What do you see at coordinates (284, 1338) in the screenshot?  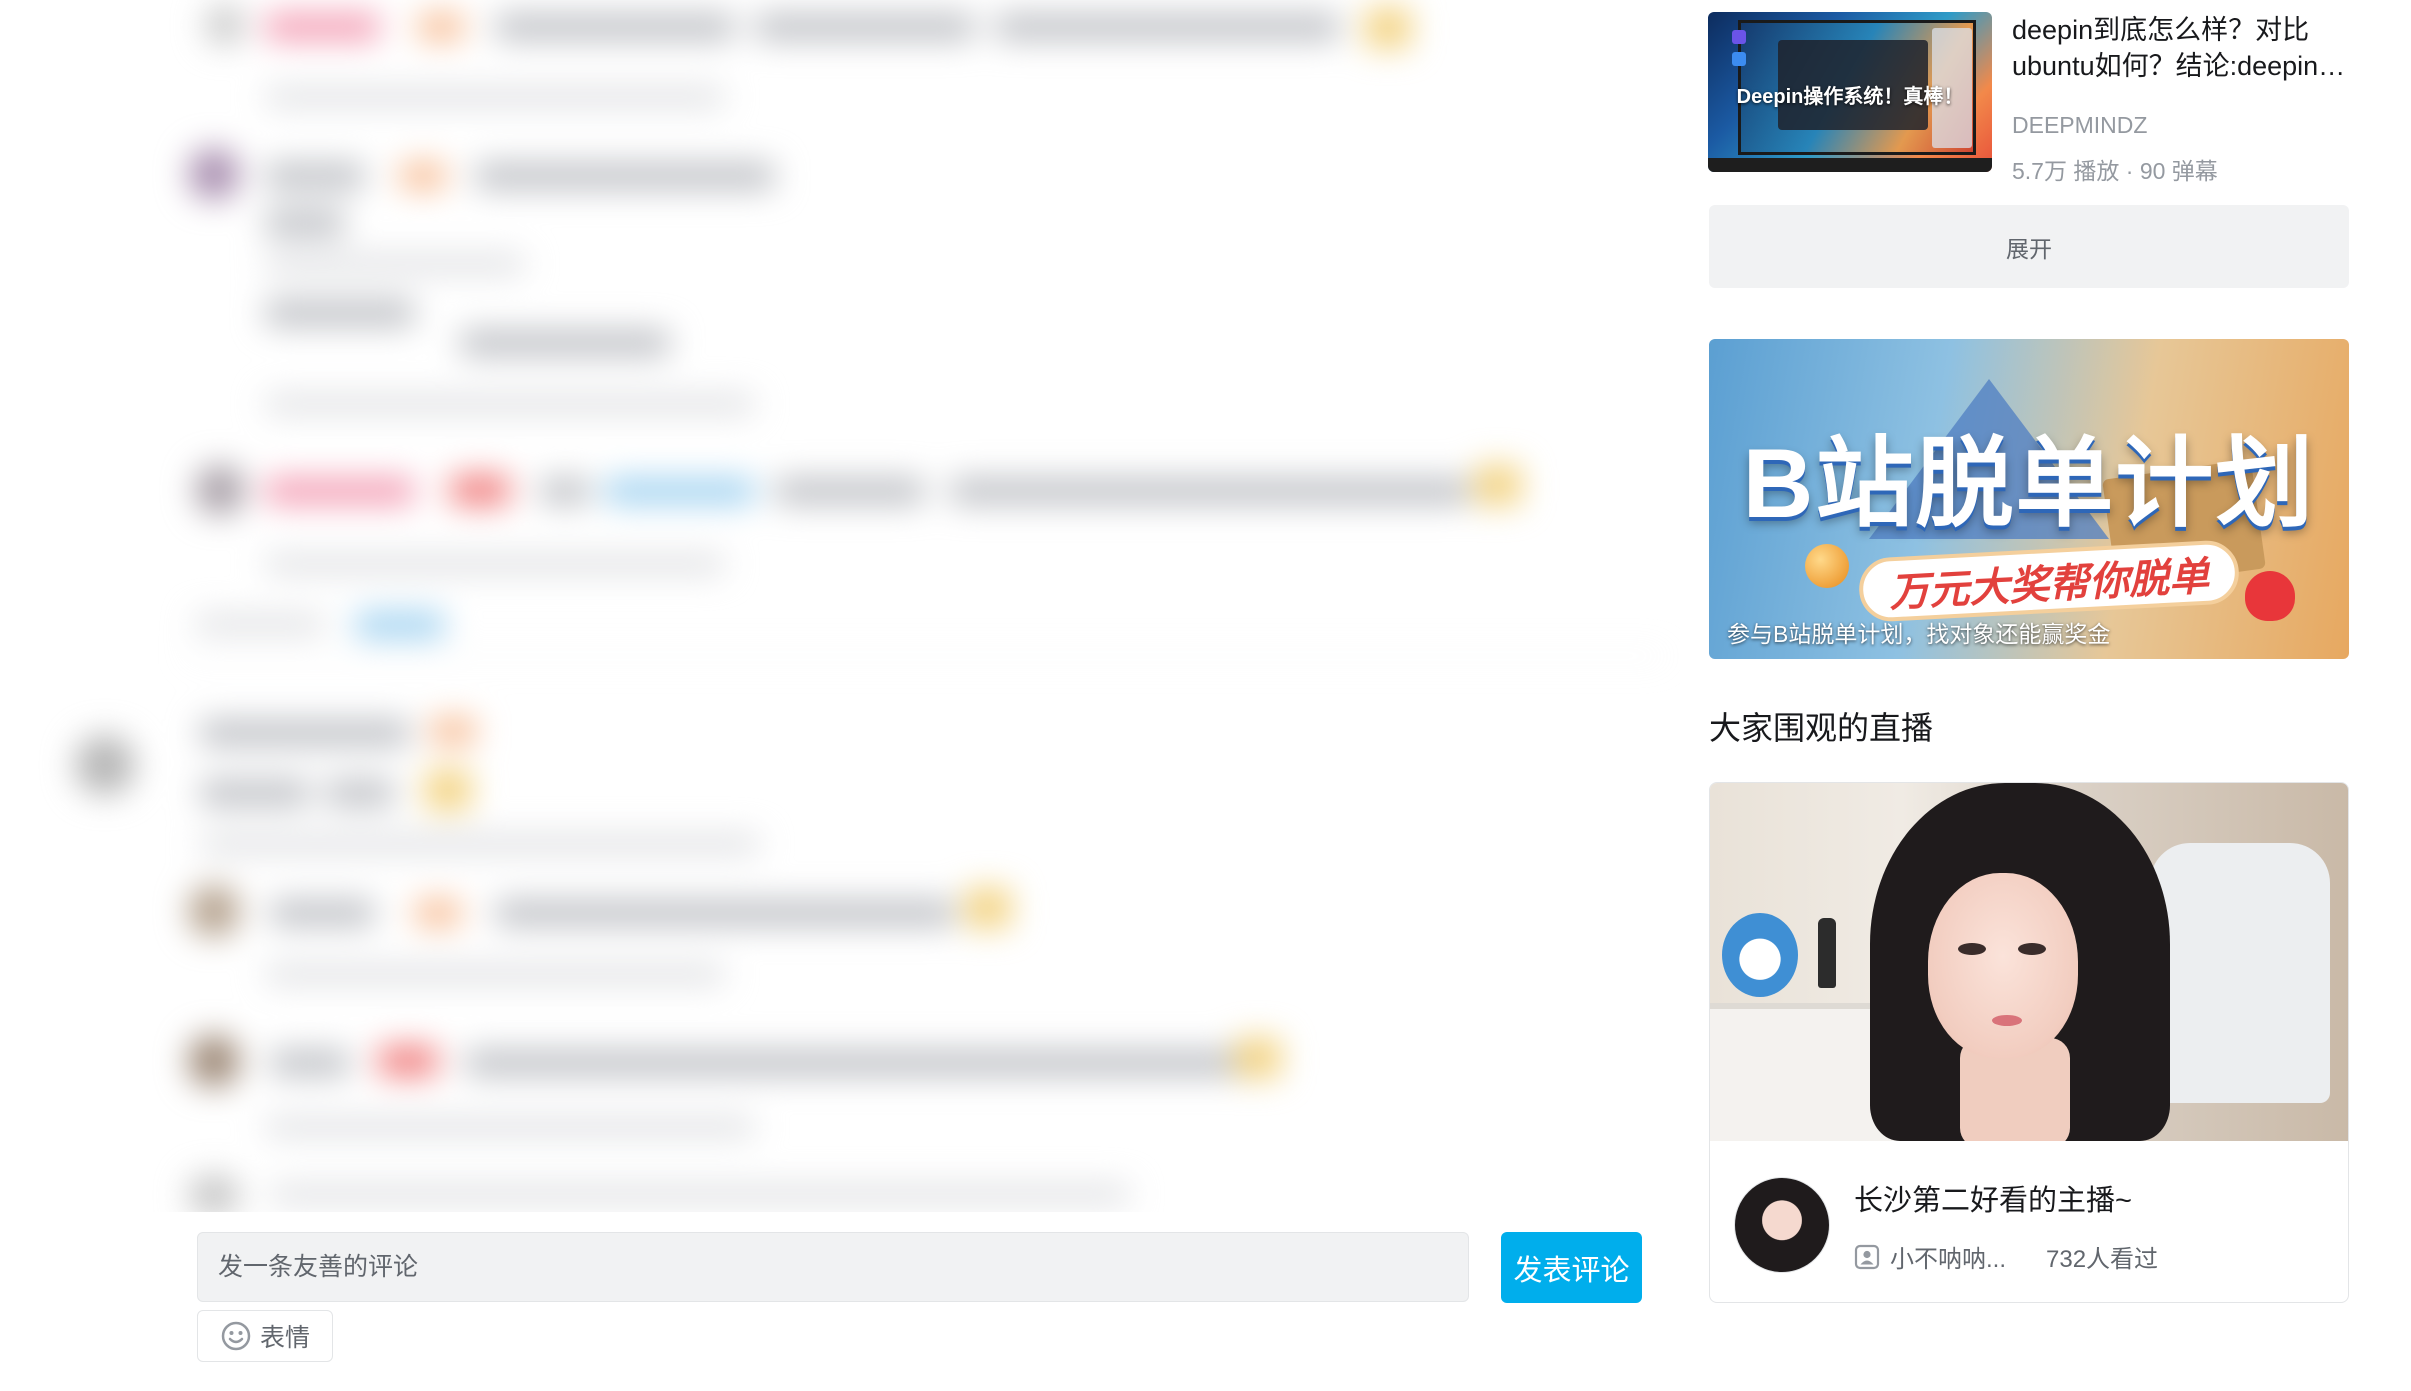 I see `emoji-button-label: 表情` at bounding box center [284, 1338].